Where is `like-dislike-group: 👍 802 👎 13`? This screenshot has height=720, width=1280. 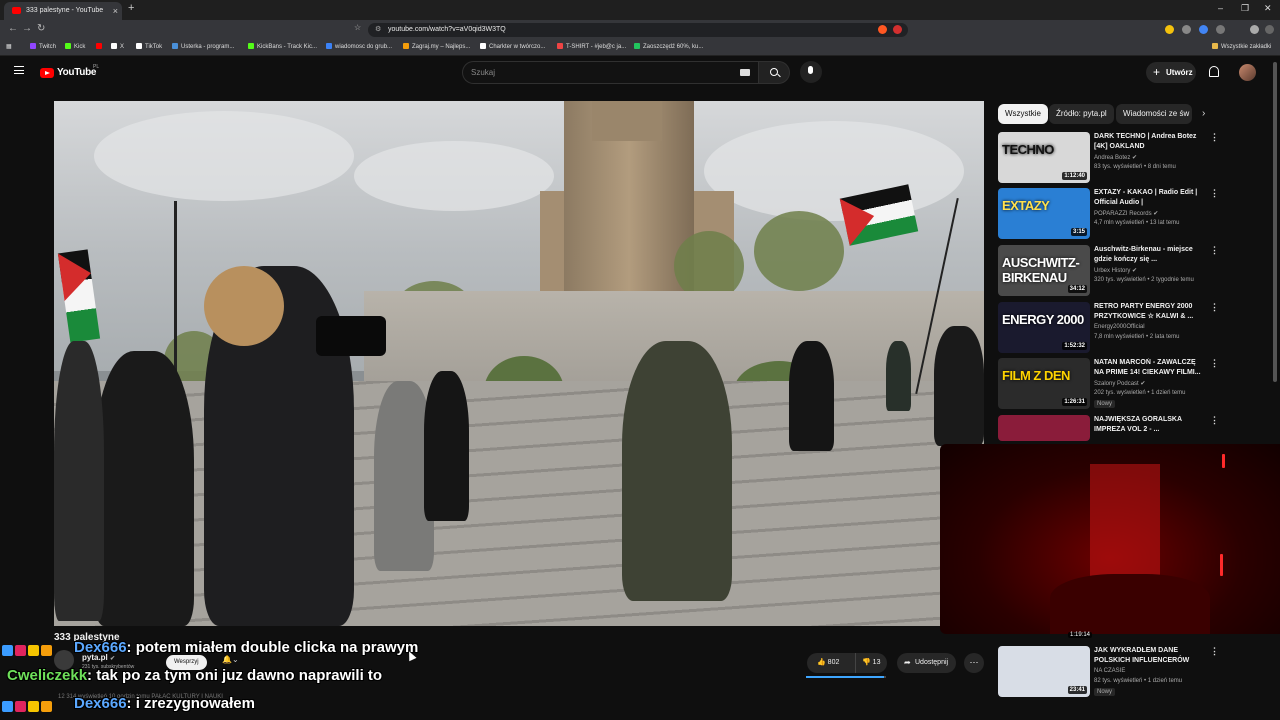
like-dislike-group: 👍 802 👎 13 is located at coordinates (847, 663).